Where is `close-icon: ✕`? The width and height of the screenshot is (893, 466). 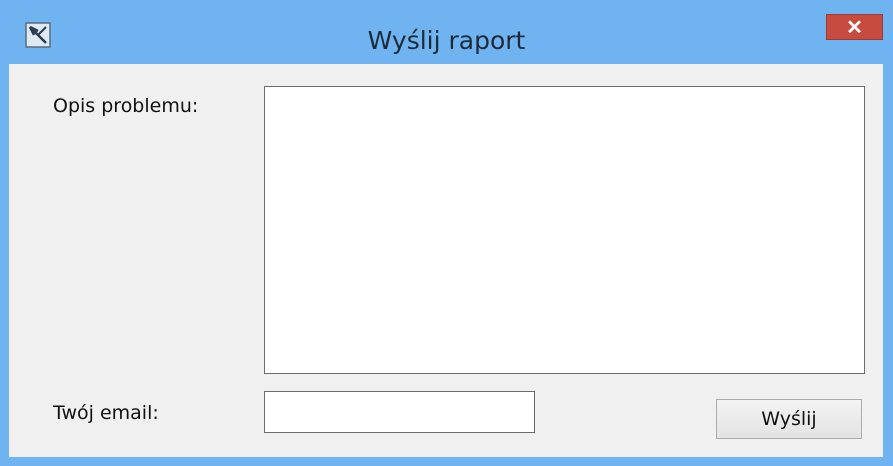 close-icon: ✕ is located at coordinates (854, 27).